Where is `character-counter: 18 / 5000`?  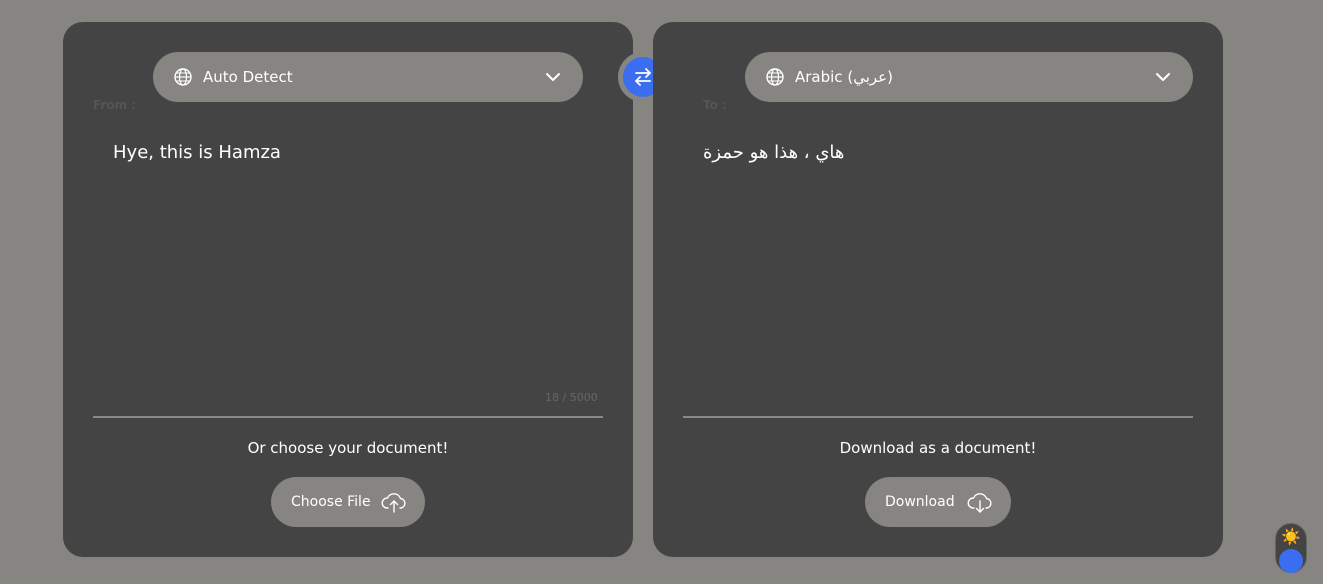 character-counter: 18 / 5000 is located at coordinates (571, 397).